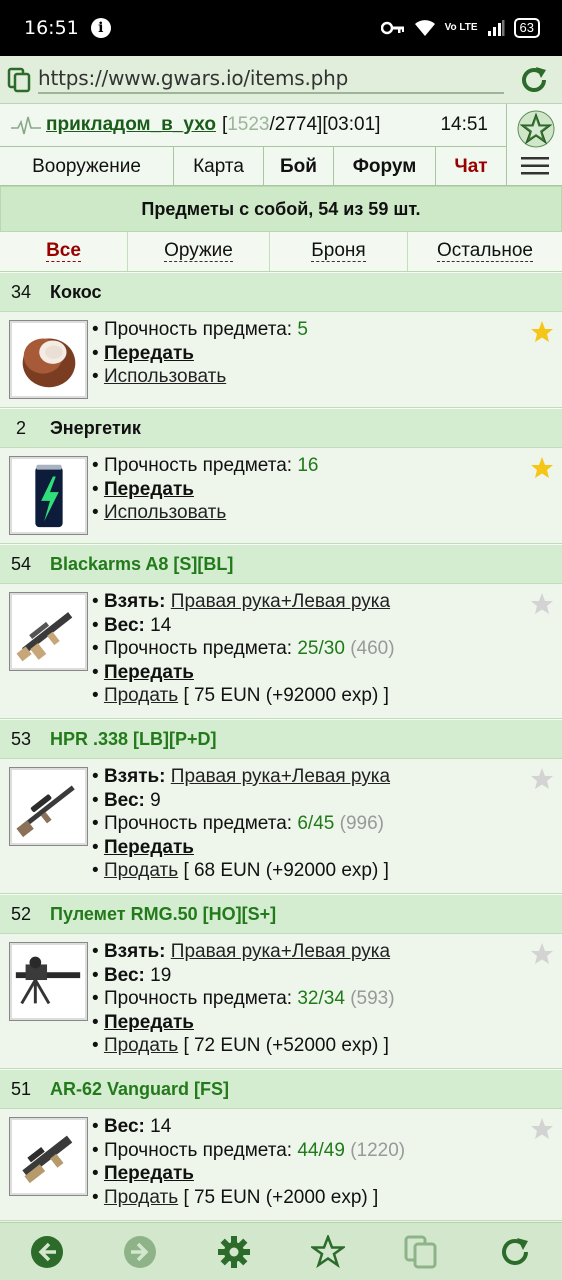 Image resolution: width=562 pixels, height=1280 pixels. What do you see at coordinates (48, 981) in the screenshot?
I see `machine-gun-image` at bounding box center [48, 981].